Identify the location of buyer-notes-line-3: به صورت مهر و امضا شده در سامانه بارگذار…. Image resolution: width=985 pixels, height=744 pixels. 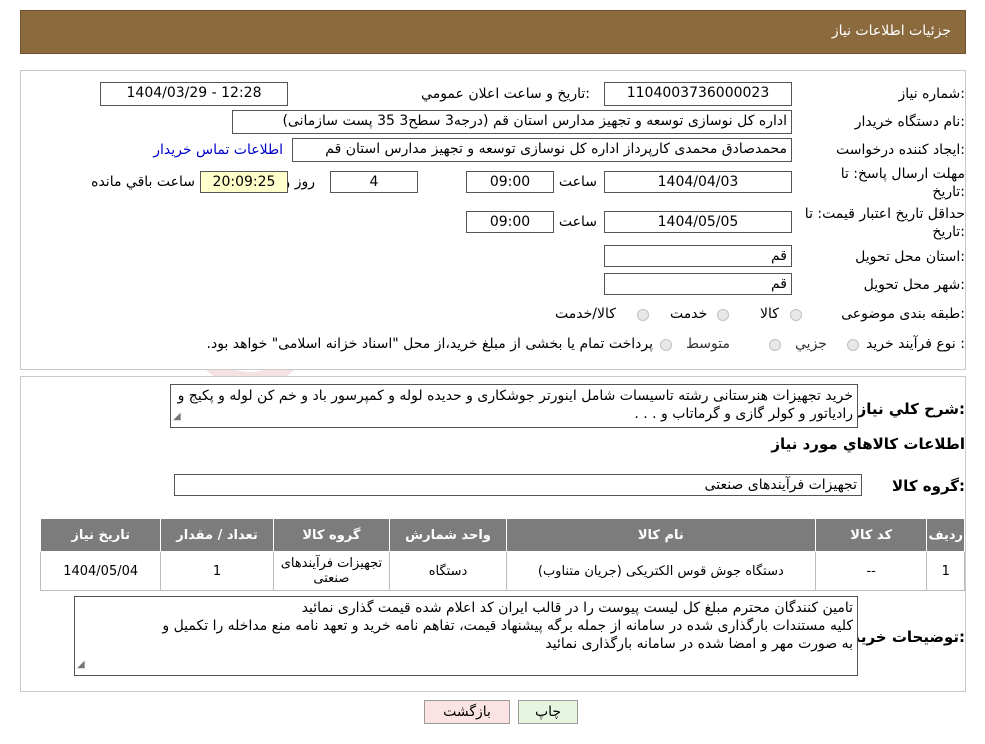
(699, 644).